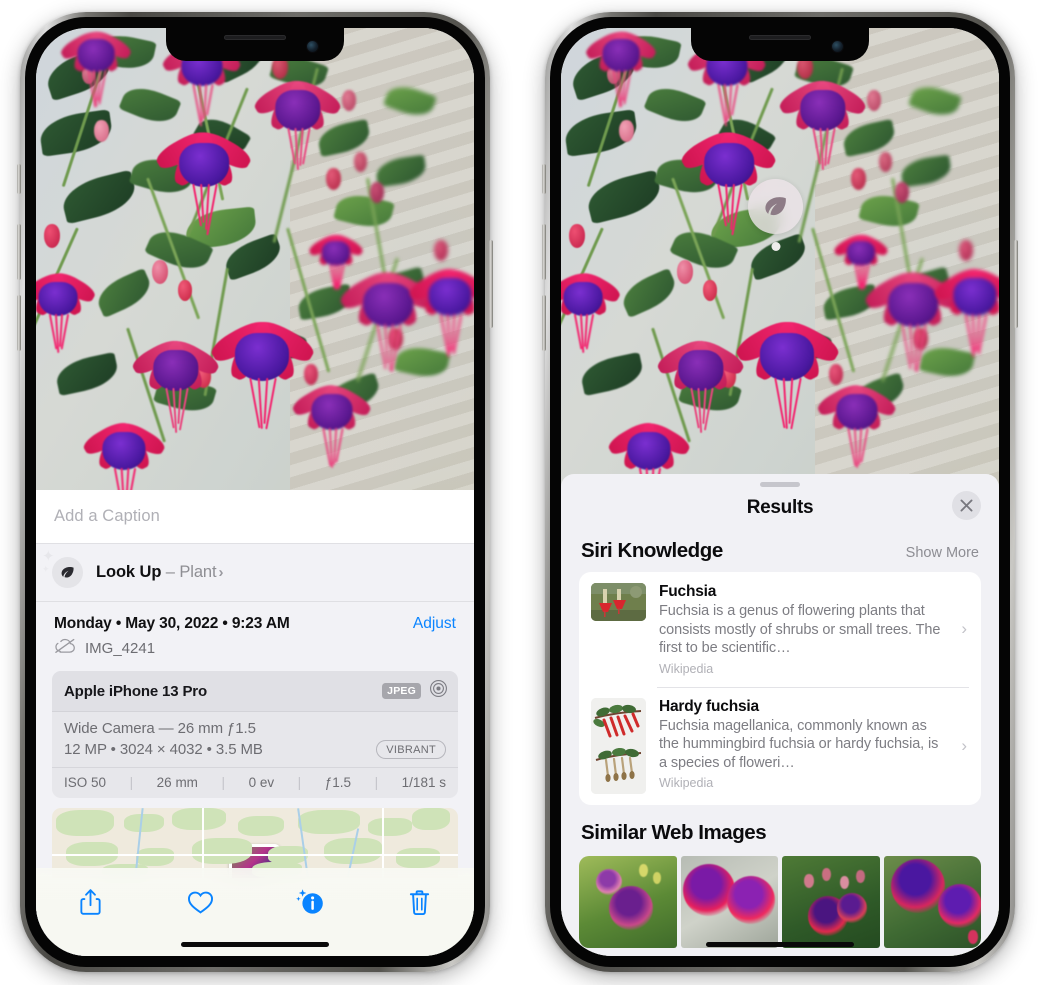 The image size is (1055, 985). Describe the element at coordinates (310, 902) in the screenshot. I see `info-button` at that location.